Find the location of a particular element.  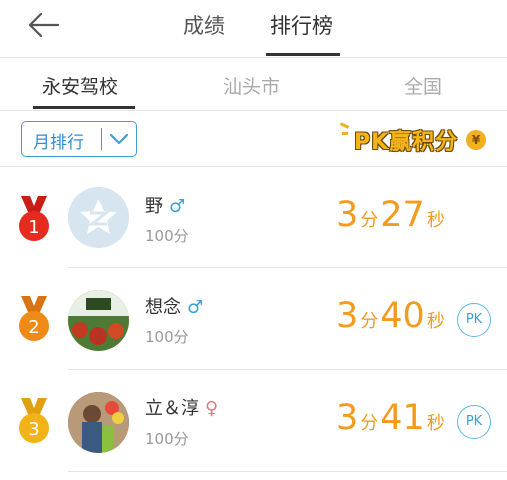

svg-text: 1 is located at coordinates (33, 227).